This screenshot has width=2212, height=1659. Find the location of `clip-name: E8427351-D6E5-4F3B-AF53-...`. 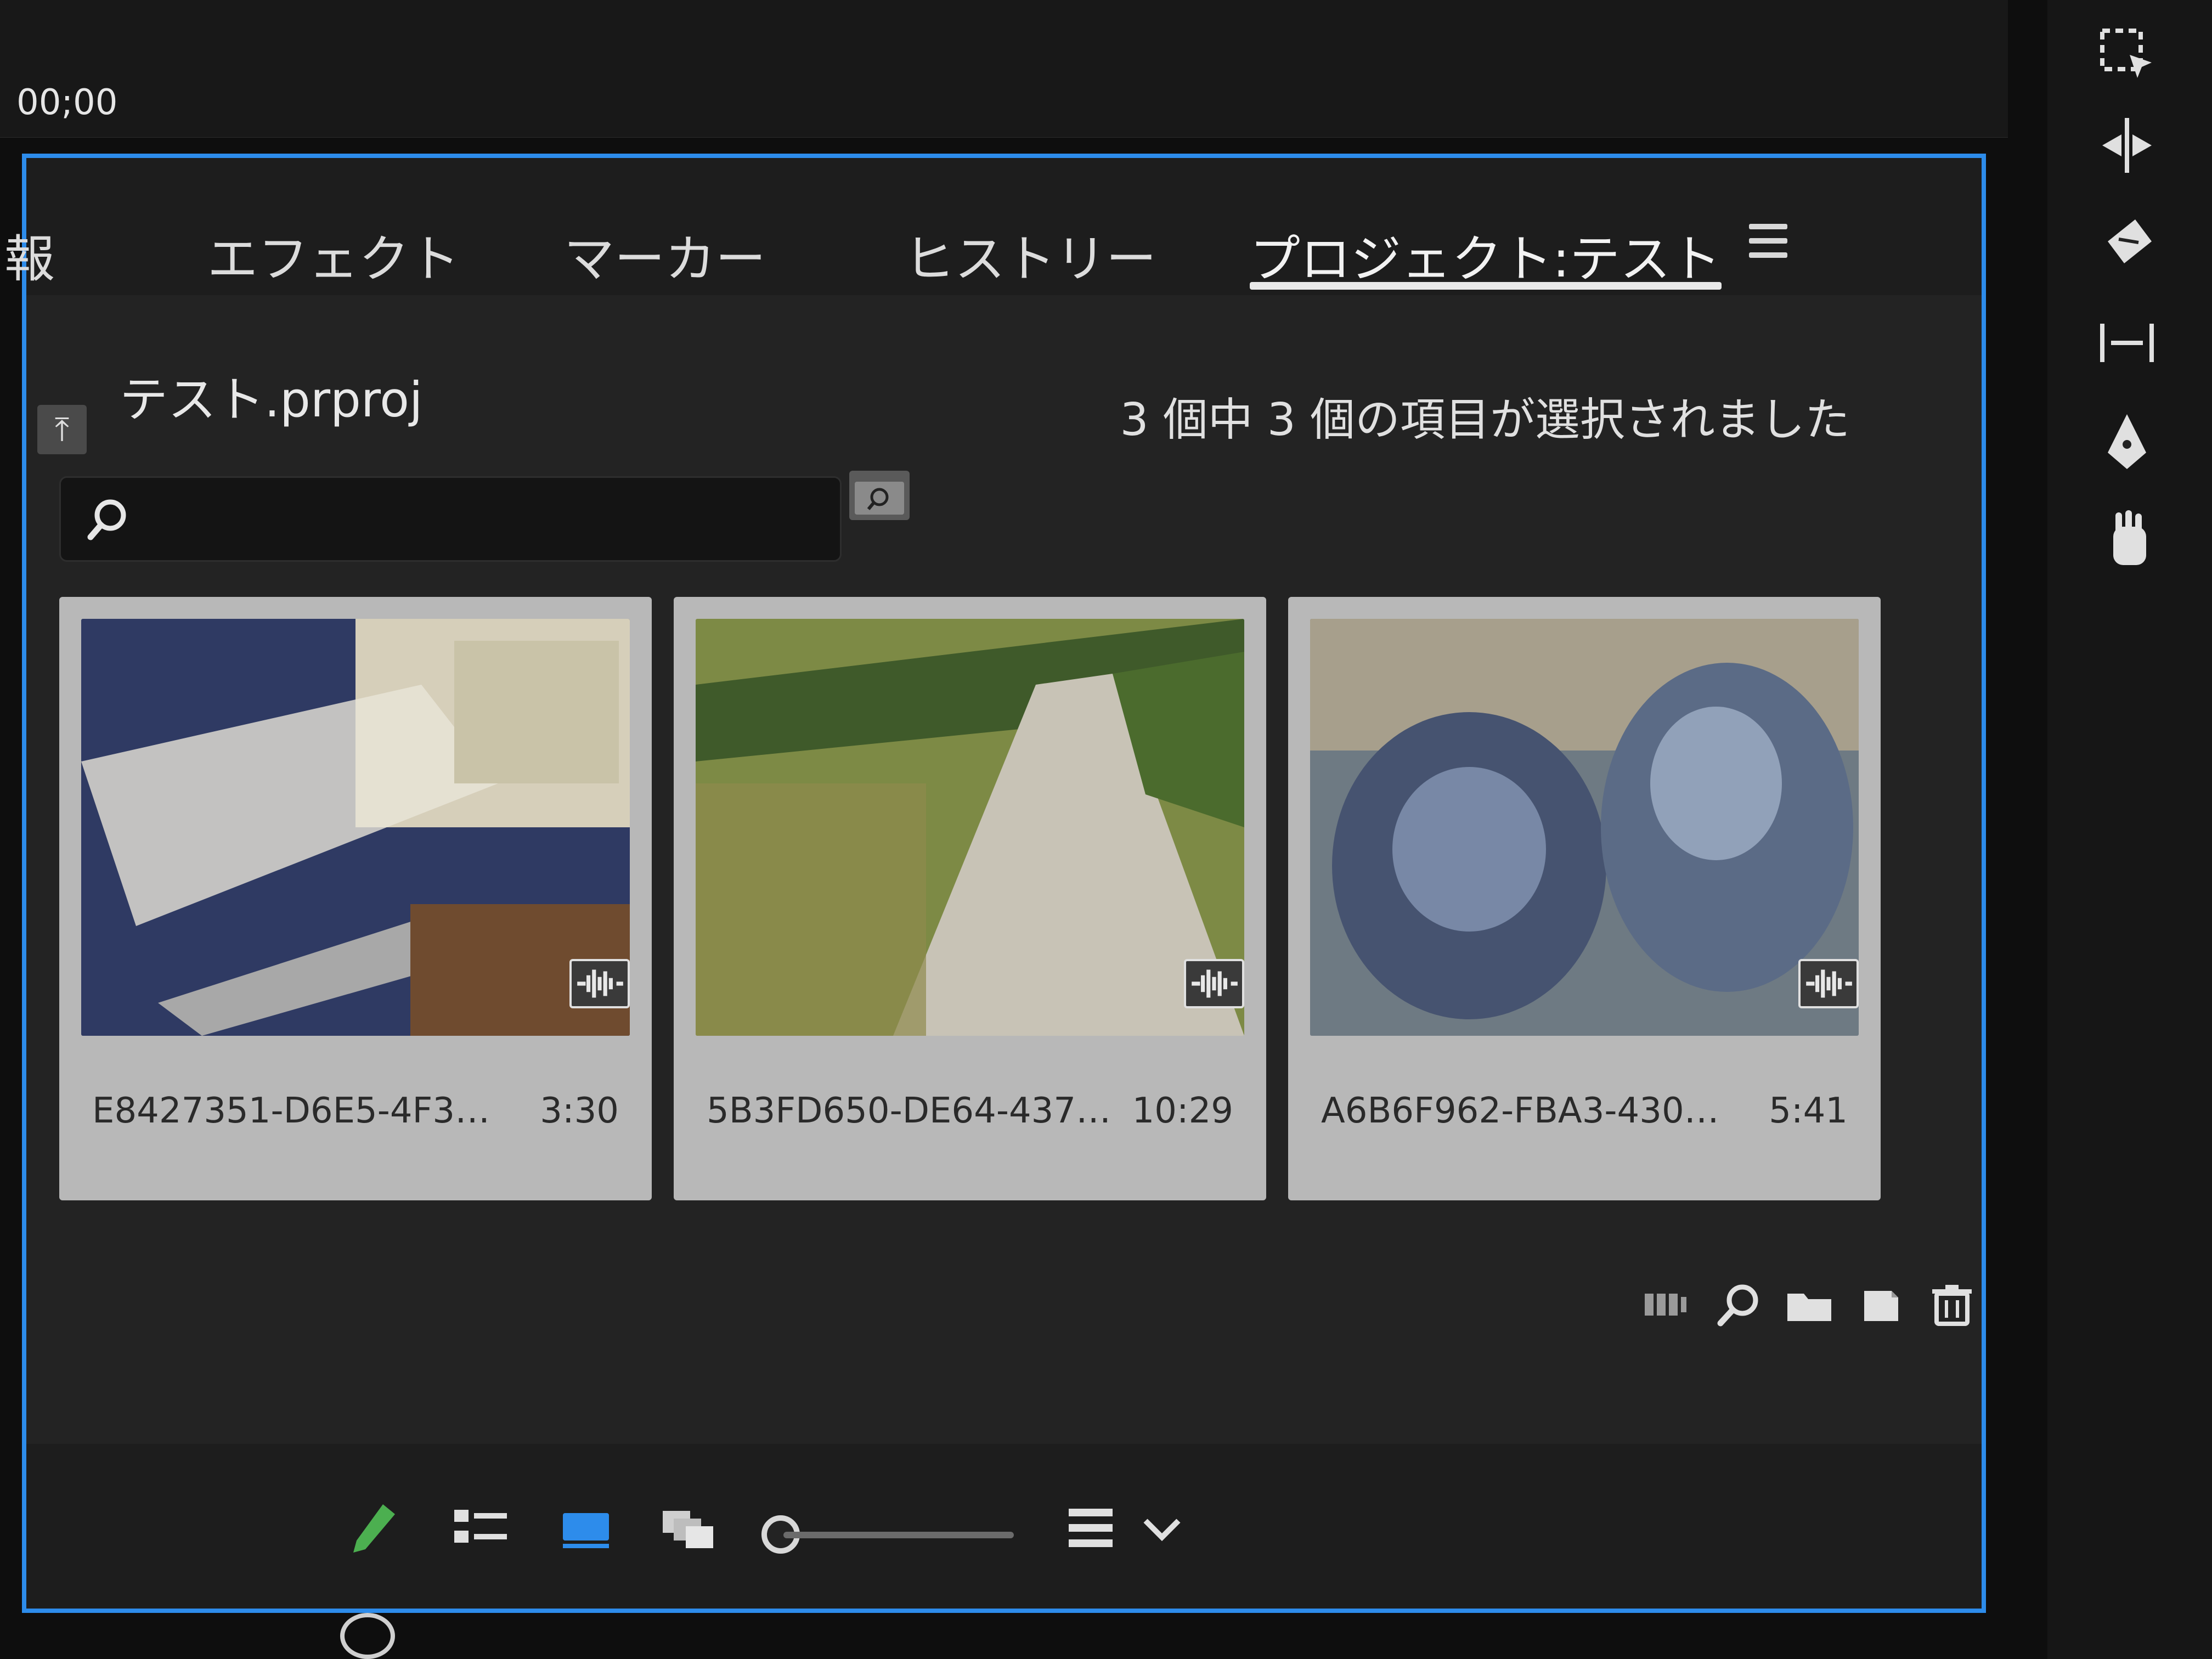

clip-name: E8427351-D6E5-4F3B-AF53-... is located at coordinates (301, 1111).